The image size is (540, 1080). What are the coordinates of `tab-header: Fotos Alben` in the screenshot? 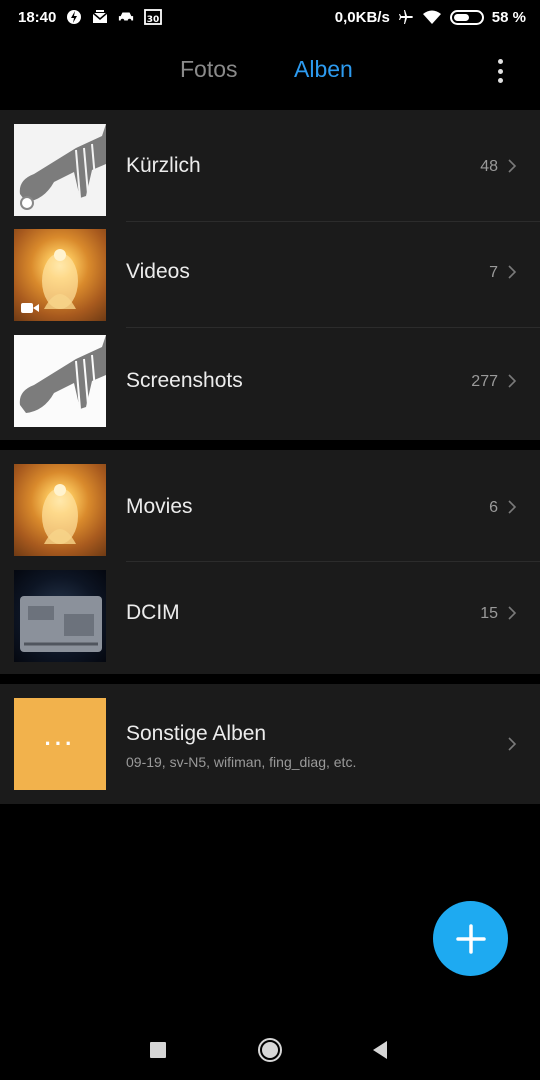 It's located at (270, 72).